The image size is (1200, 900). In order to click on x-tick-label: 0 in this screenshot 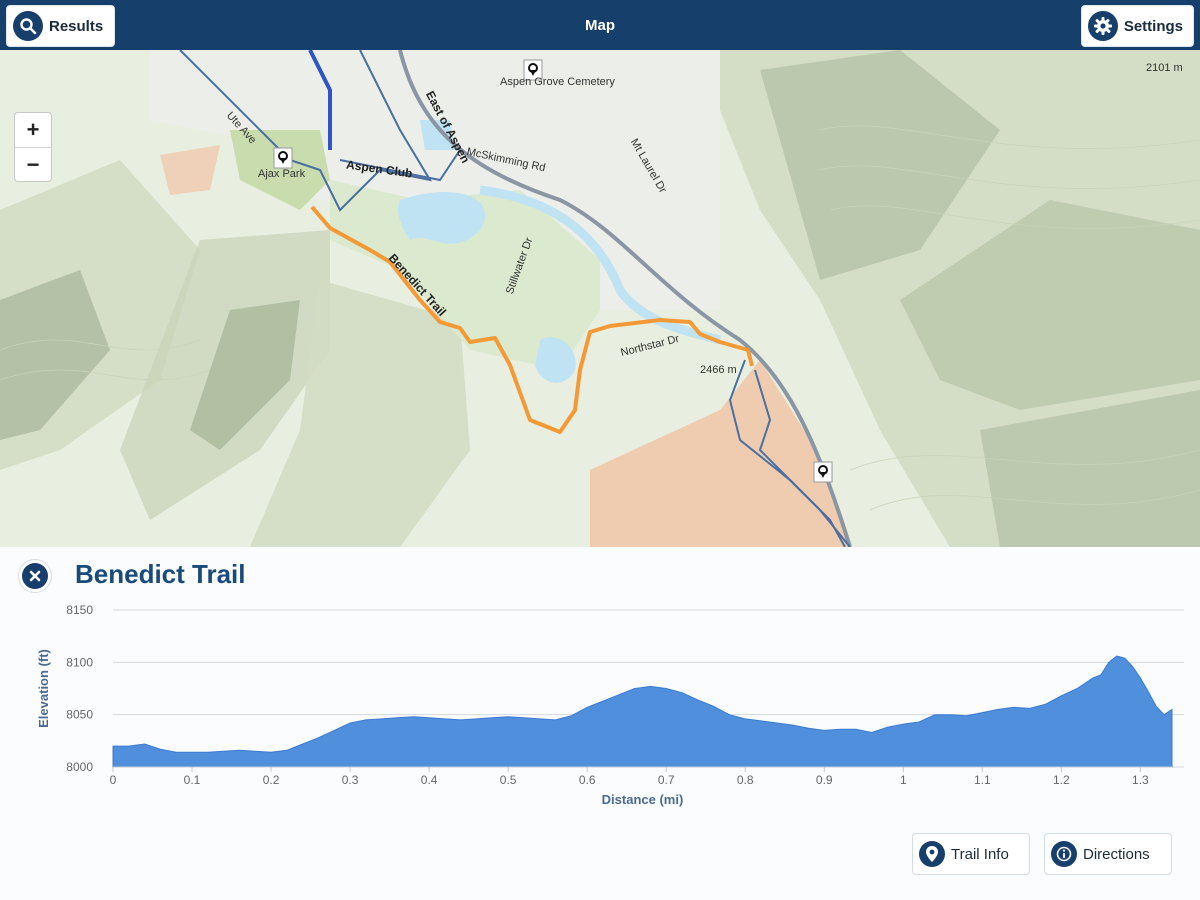, I will do `click(113, 780)`.